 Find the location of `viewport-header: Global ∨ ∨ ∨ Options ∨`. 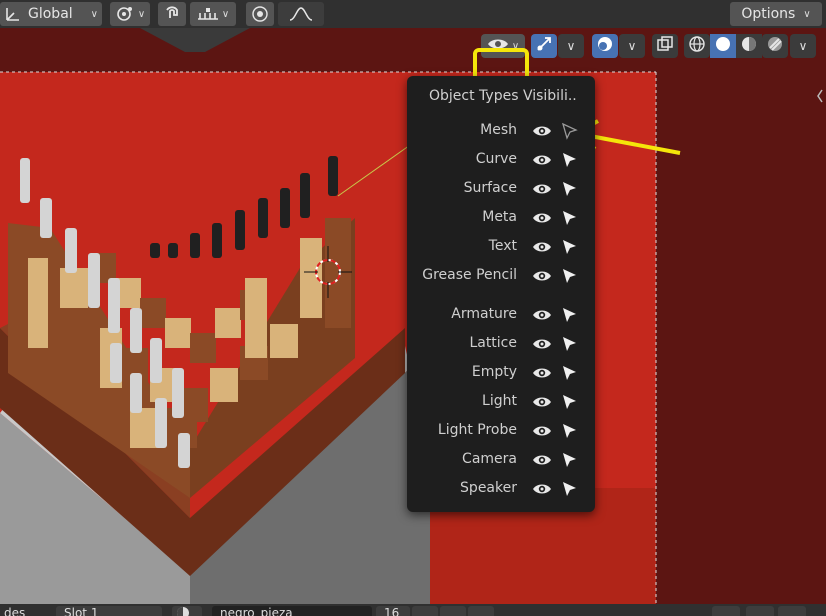

viewport-header: Global ∨ ∨ ∨ Options ∨ is located at coordinates (413, 14).